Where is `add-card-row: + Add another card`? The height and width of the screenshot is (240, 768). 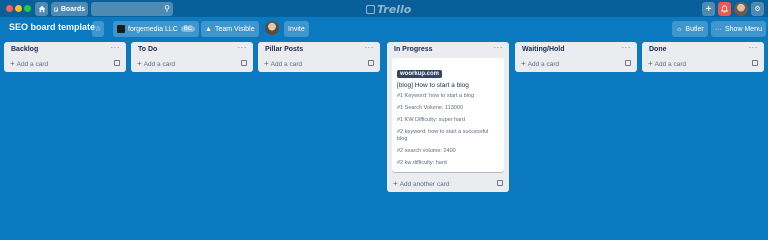
add-card-row: + Add another card is located at coordinates (448, 184).